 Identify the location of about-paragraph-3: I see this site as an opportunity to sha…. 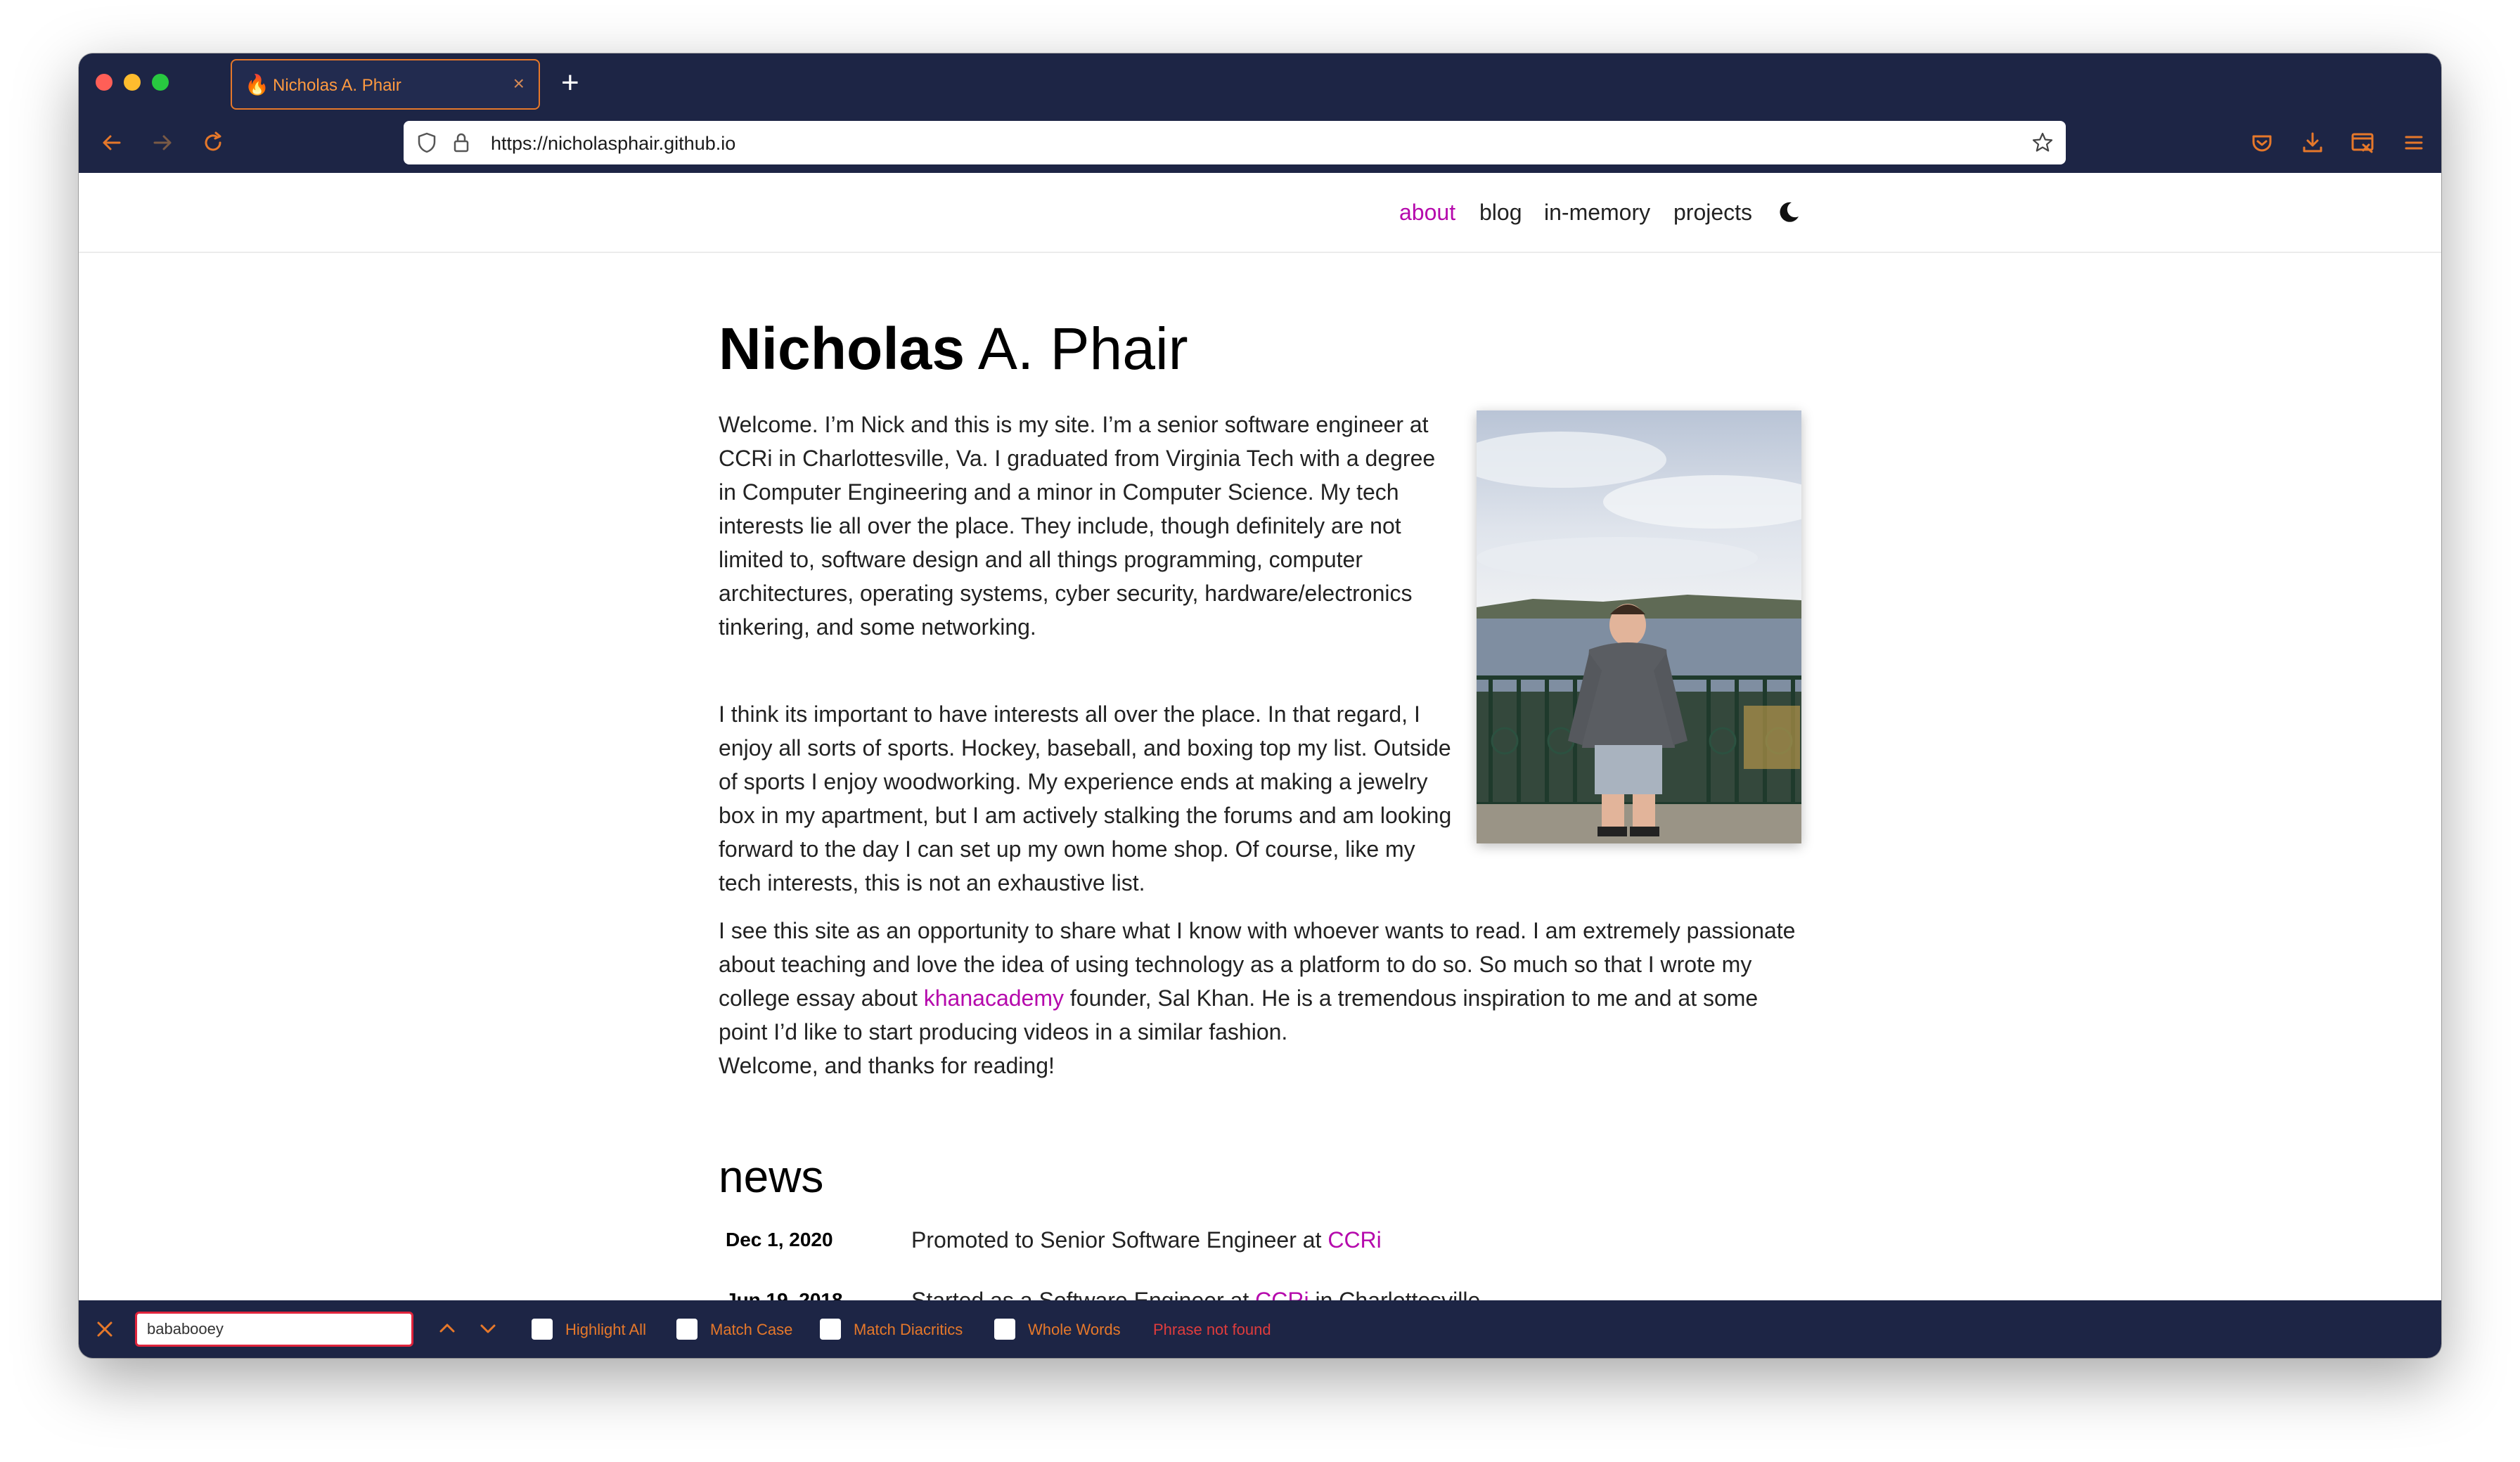
(1262, 981).